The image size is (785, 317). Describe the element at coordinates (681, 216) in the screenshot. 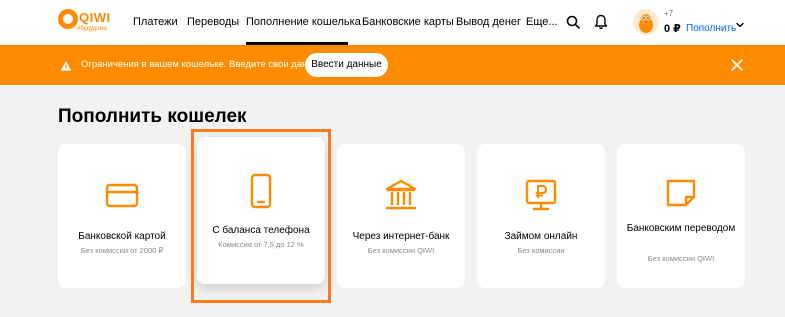

I see `topup-card-bank-transfer: Банковским переводом Без комиссии QIWI` at that location.